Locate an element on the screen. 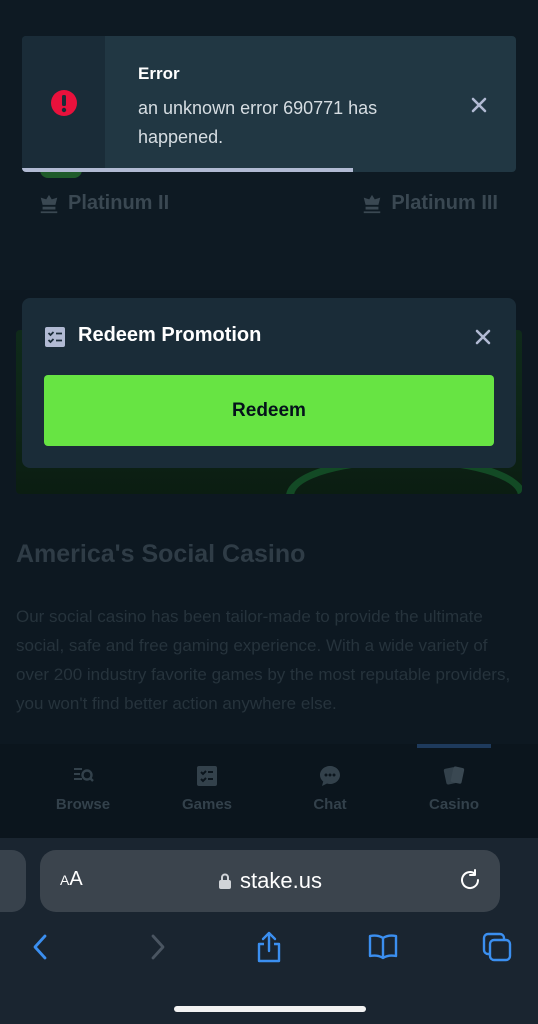 Image resolution: width=538 pixels, height=1024 pixels. url-display: stake.us is located at coordinates (270, 881).